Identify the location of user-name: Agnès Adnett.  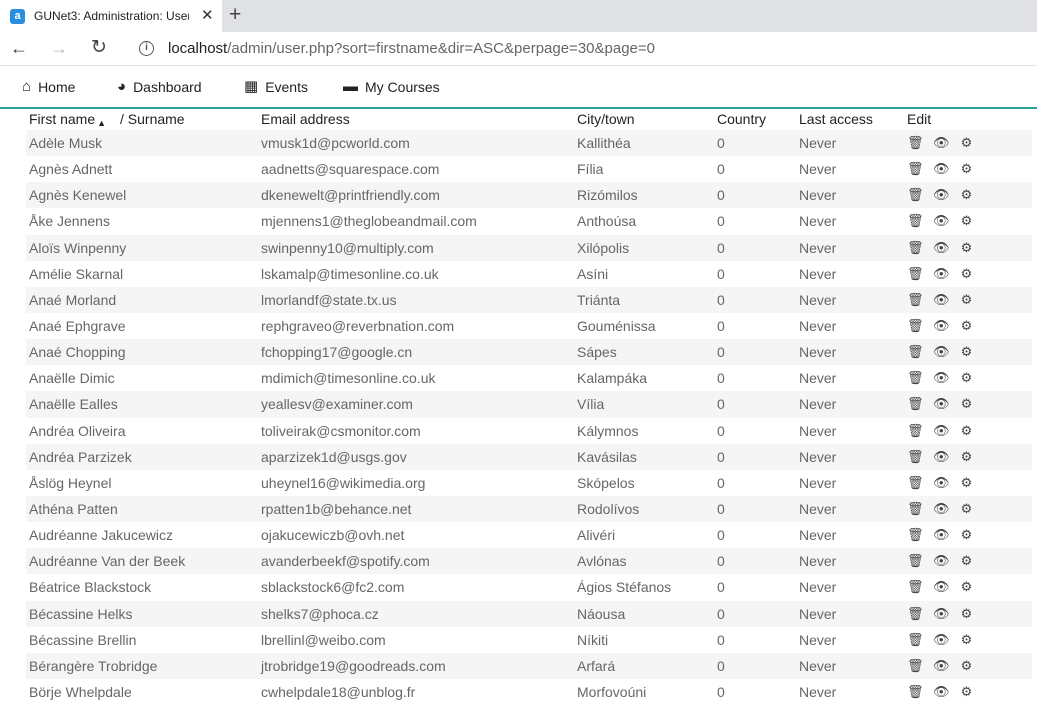
(70, 169).